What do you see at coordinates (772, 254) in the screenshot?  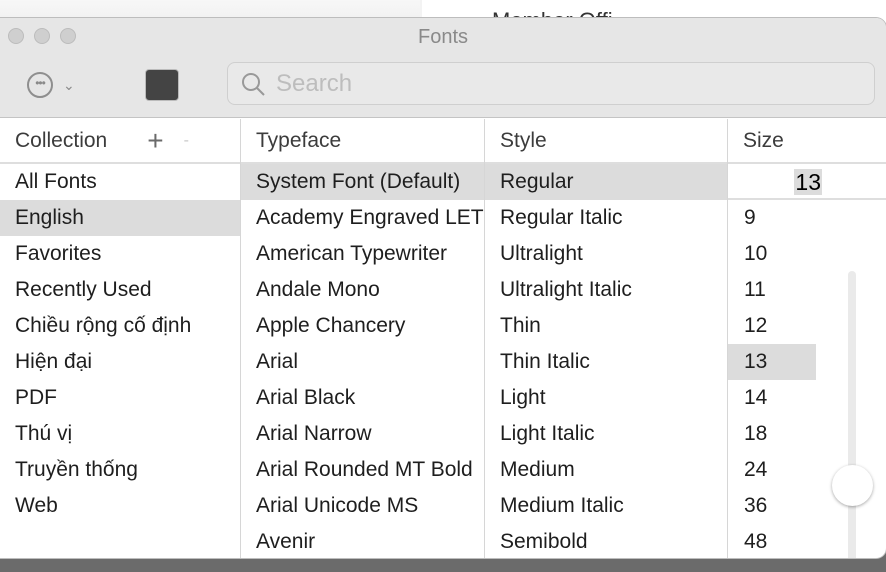 I see `list-item: 10` at bounding box center [772, 254].